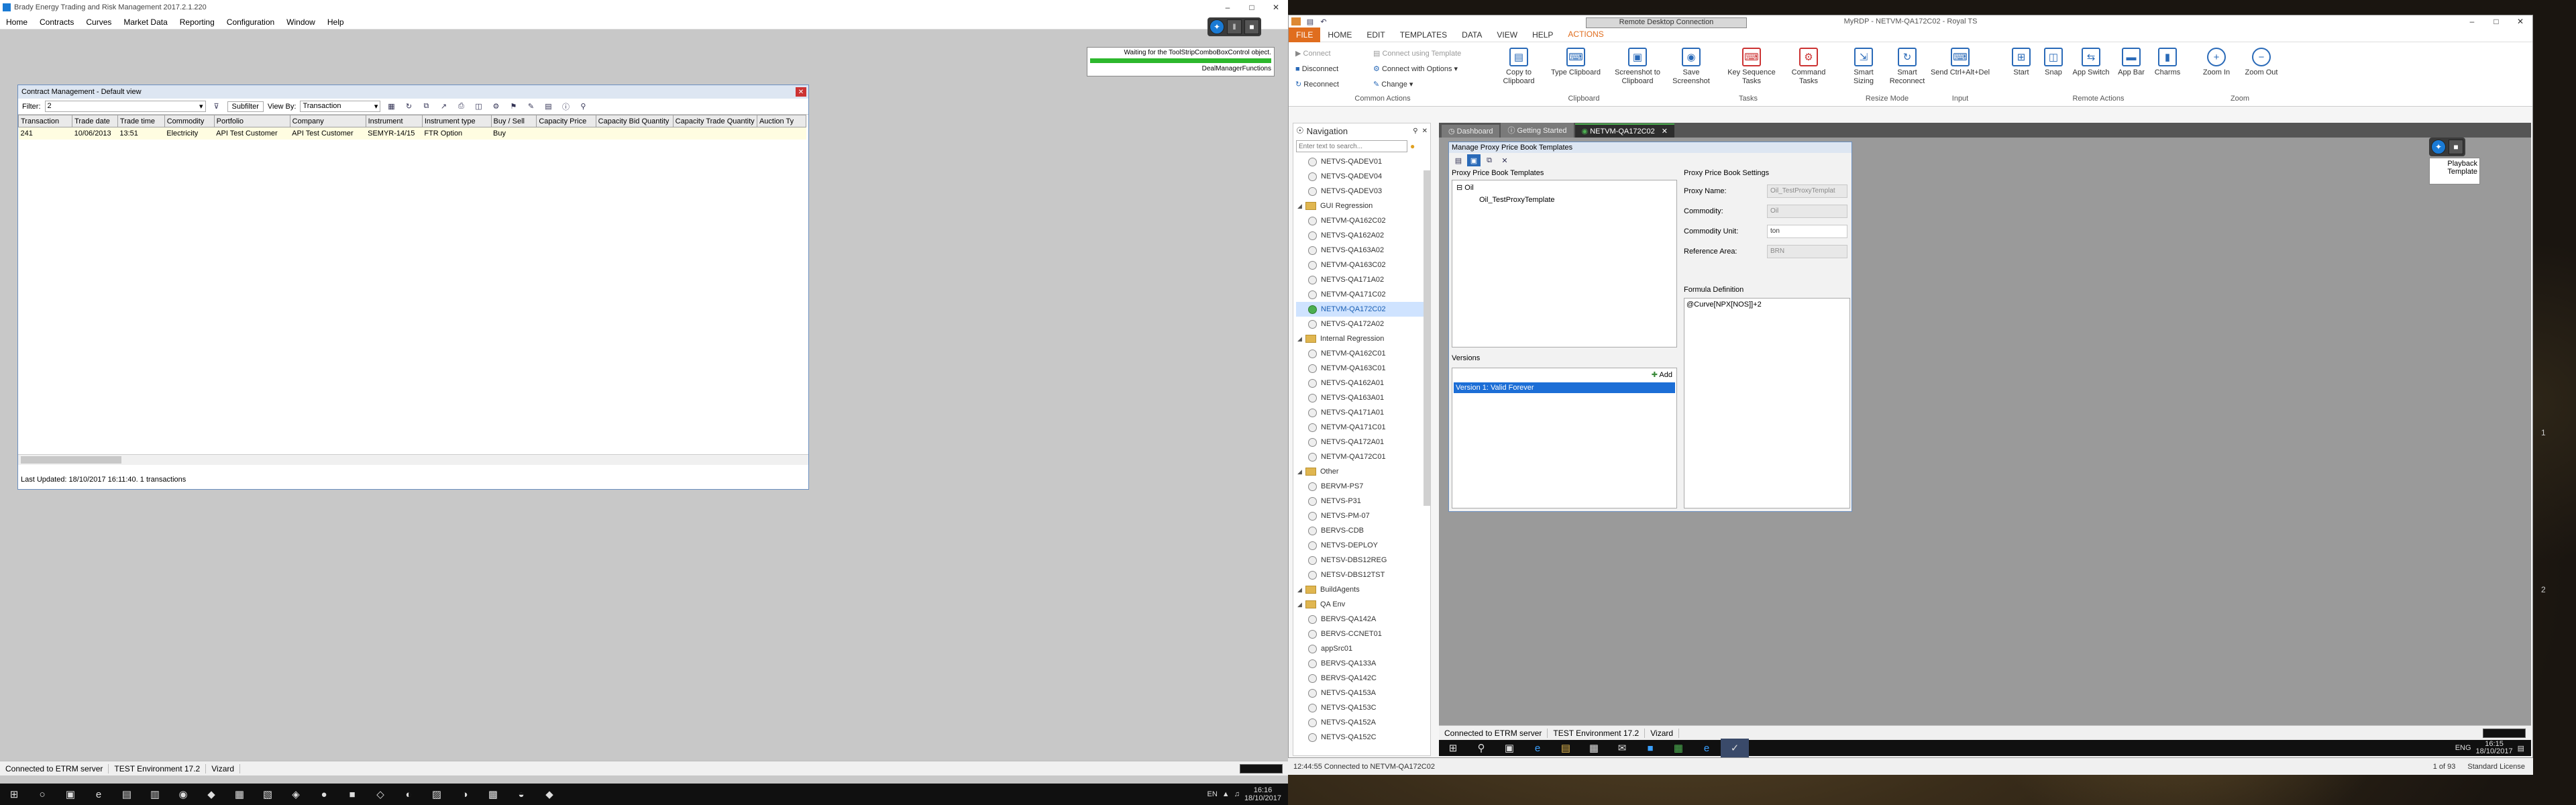 This screenshot has height=805, width=2576. What do you see at coordinates (2131, 62) in the screenshot?
I see `app-bar-button: ▬ App Bar` at bounding box center [2131, 62].